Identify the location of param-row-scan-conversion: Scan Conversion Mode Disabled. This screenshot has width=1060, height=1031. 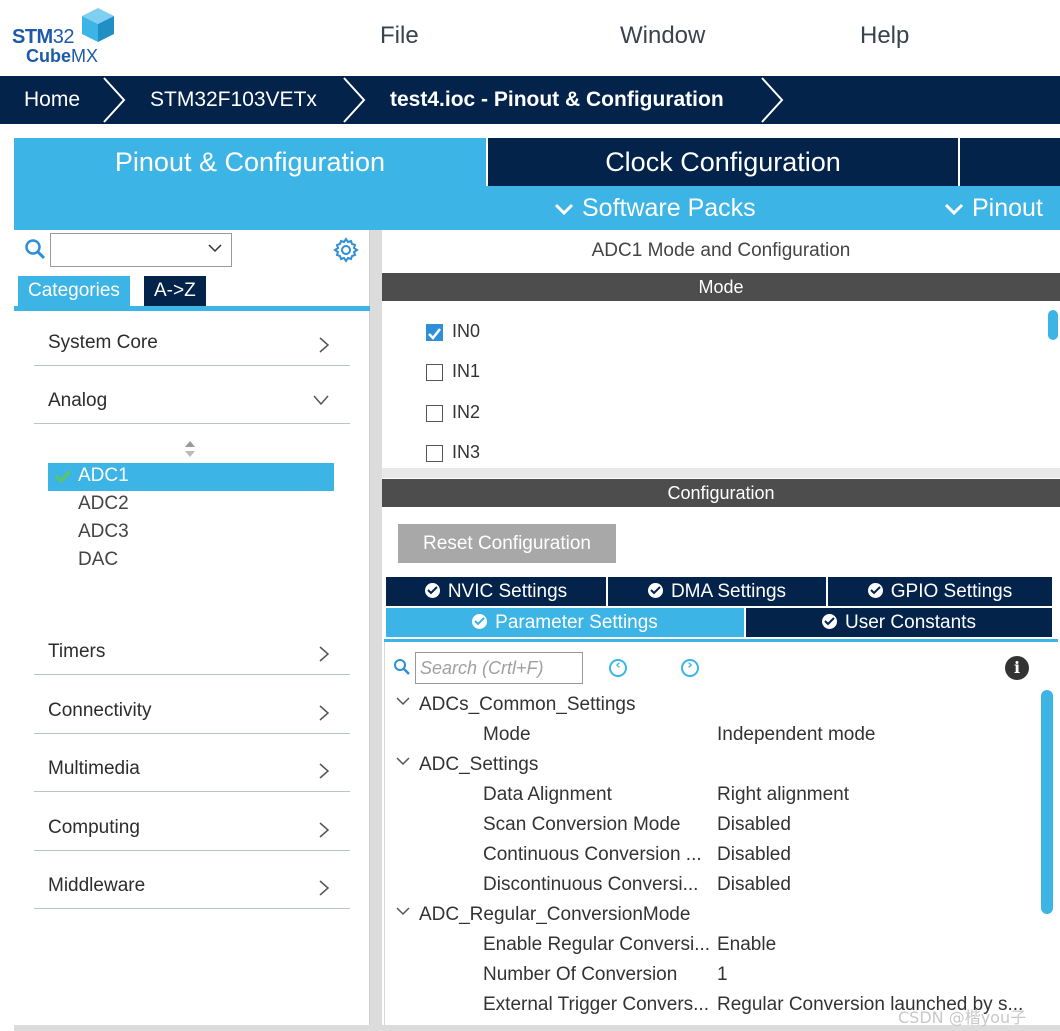
(710, 825).